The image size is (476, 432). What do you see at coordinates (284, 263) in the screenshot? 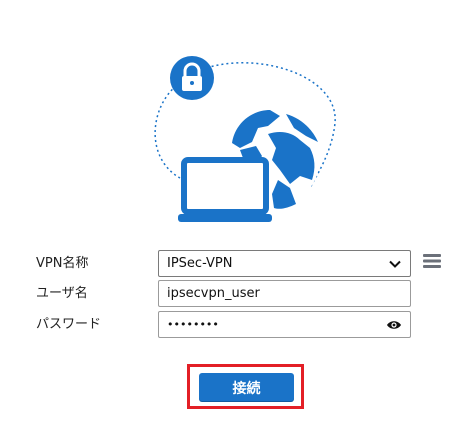
I see `vpn-name-select: IPSec-VPN` at bounding box center [284, 263].